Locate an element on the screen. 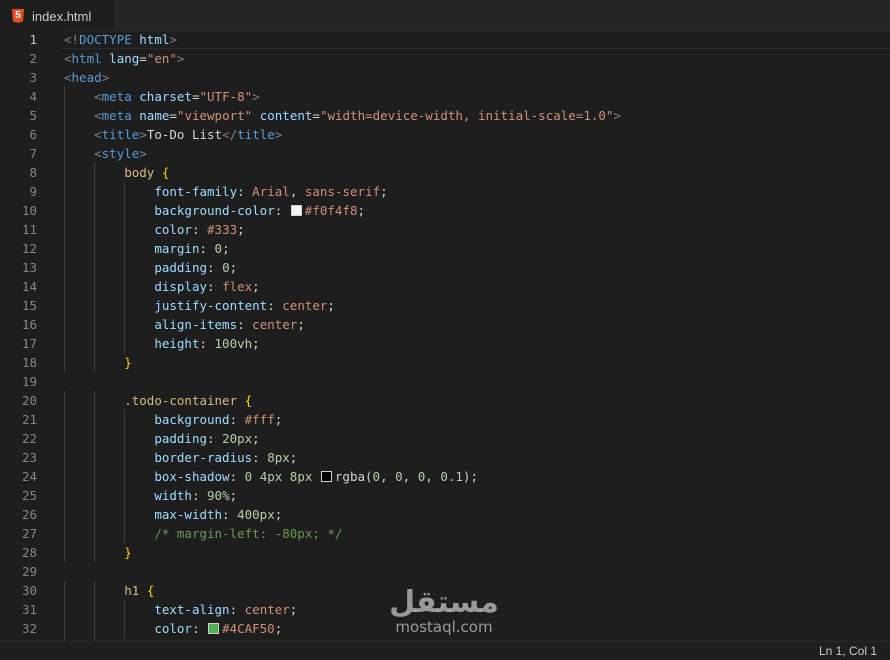  code-line: 25 width: 90%; is located at coordinates (445, 495).